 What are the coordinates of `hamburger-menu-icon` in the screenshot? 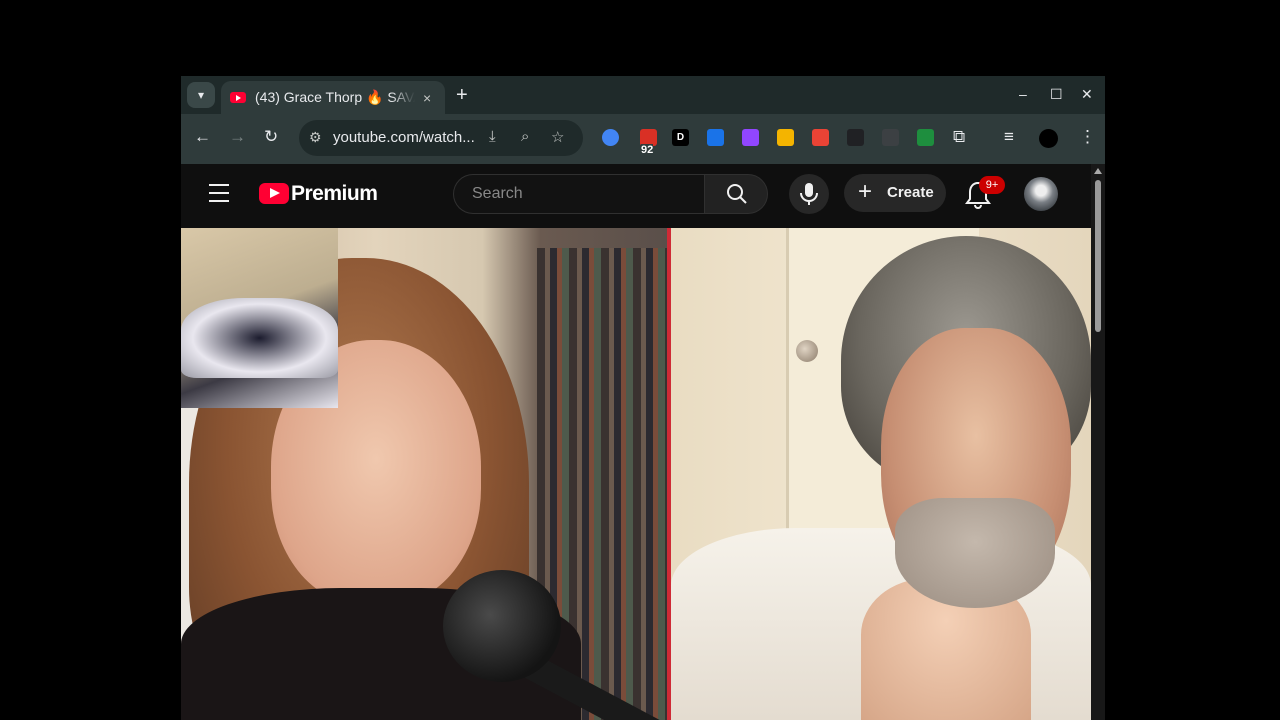 It's located at (219, 196).